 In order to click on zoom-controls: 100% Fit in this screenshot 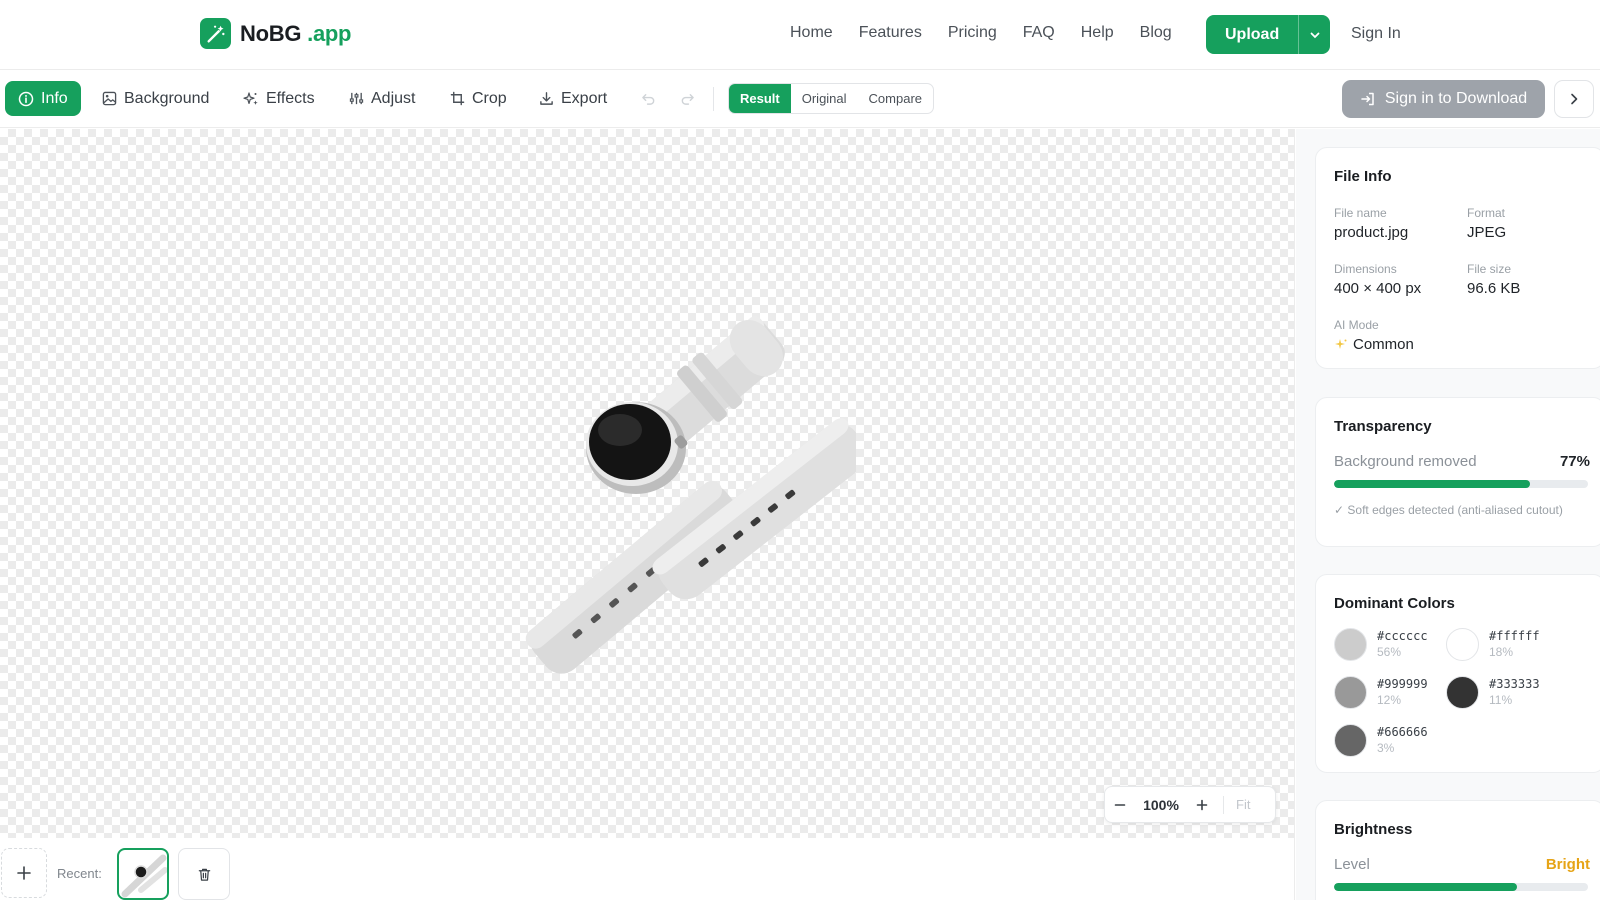, I will do `click(1190, 804)`.